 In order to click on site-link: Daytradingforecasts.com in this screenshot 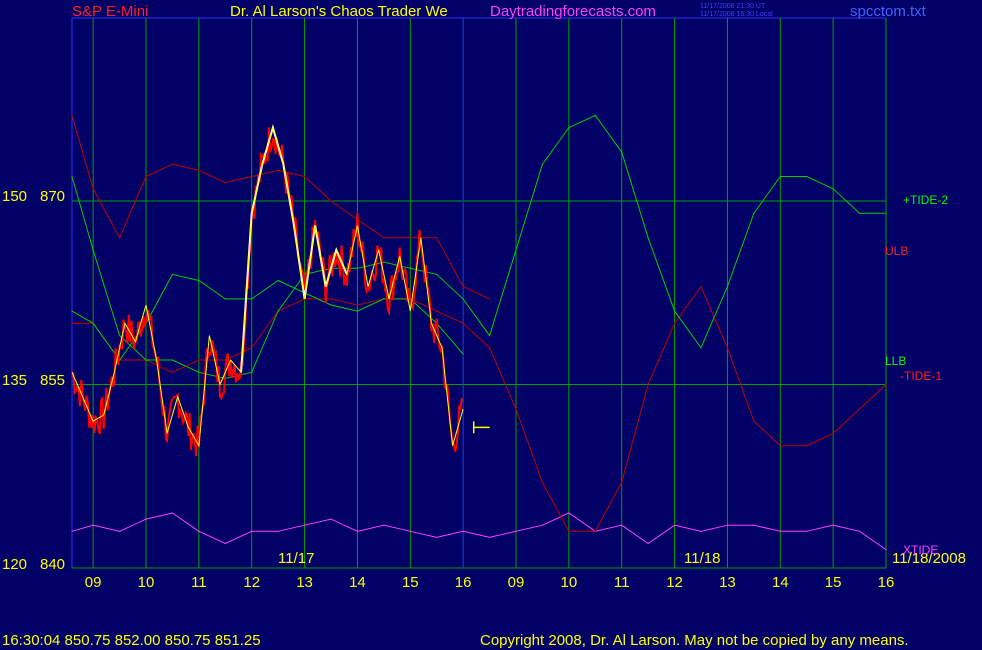, I will do `click(573, 11)`.